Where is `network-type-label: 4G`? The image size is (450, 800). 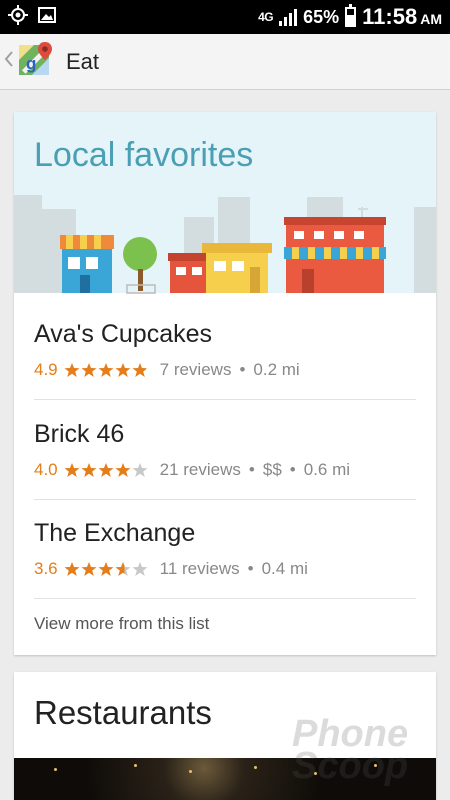
network-type-label: 4G is located at coordinates (266, 17).